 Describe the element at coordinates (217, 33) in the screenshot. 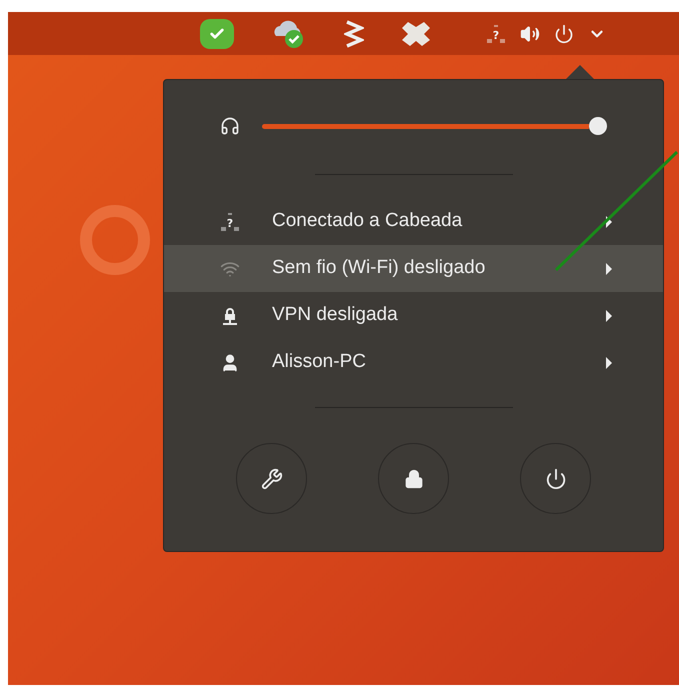

I see `chat-check-icon` at that location.